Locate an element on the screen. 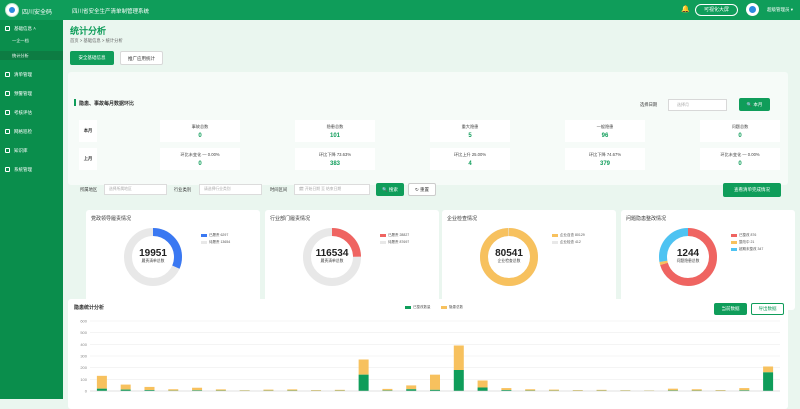  sidebar-item-label: 考核评估 is located at coordinates (23, 112).